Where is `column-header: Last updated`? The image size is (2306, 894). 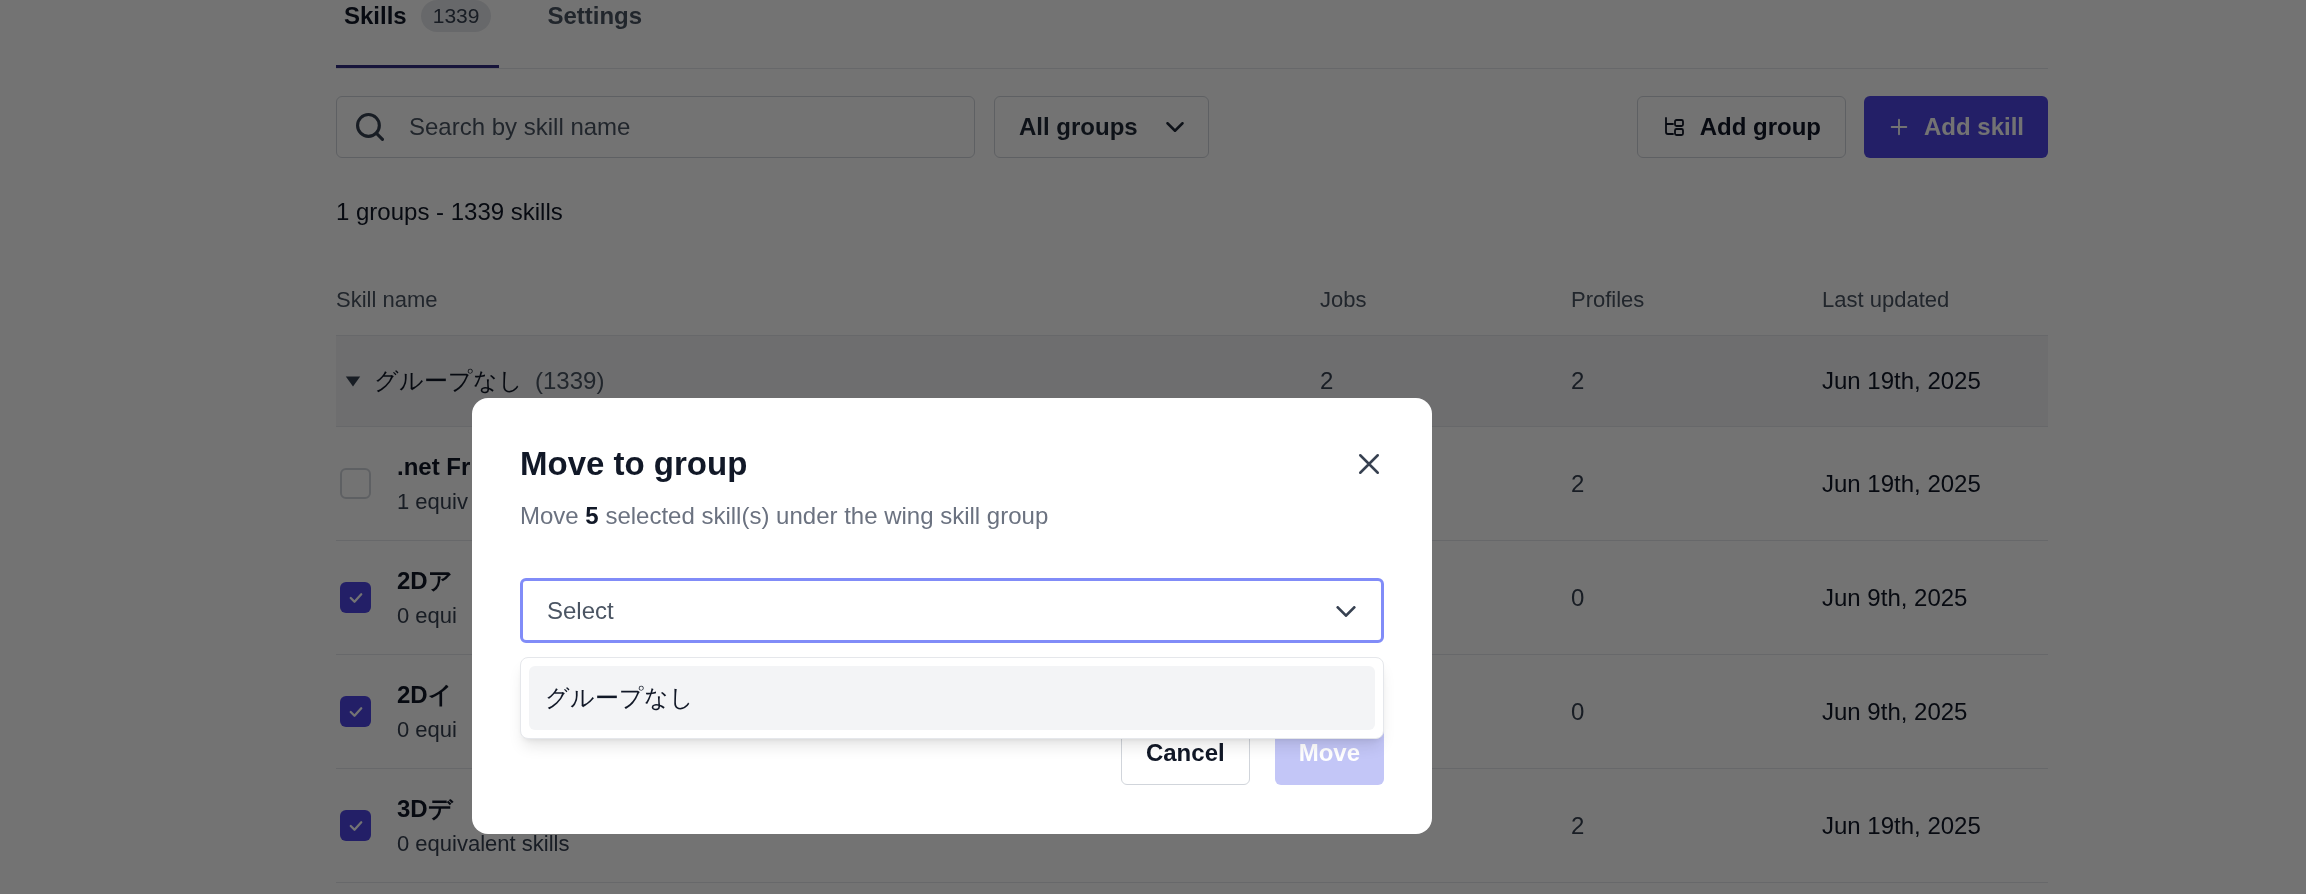 column-header: Last updated is located at coordinates (1935, 299).